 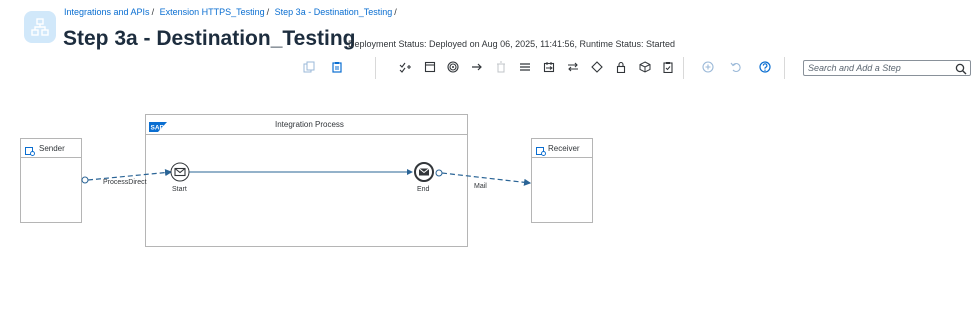 What do you see at coordinates (125, 182) in the screenshot?
I see `sender-flow-label: ProcessDirect` at bounding box center [125, 182].